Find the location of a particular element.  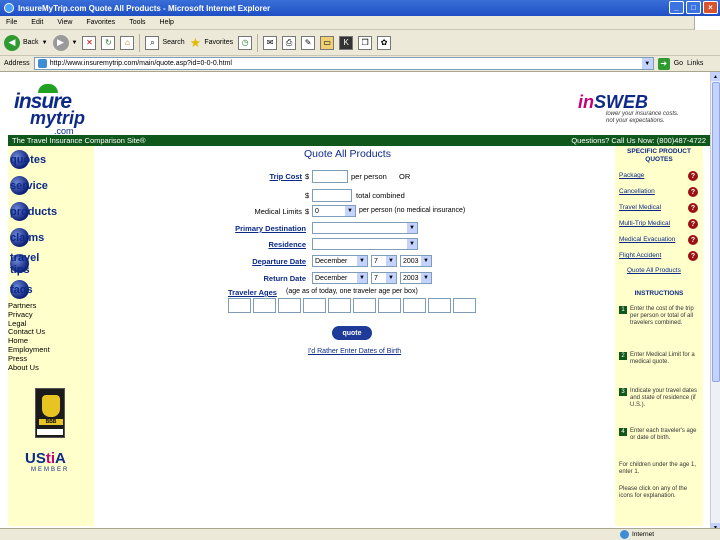

product-link-multi-trip-medical: Multi-Trip Medical is located at coordinates (644, 223).